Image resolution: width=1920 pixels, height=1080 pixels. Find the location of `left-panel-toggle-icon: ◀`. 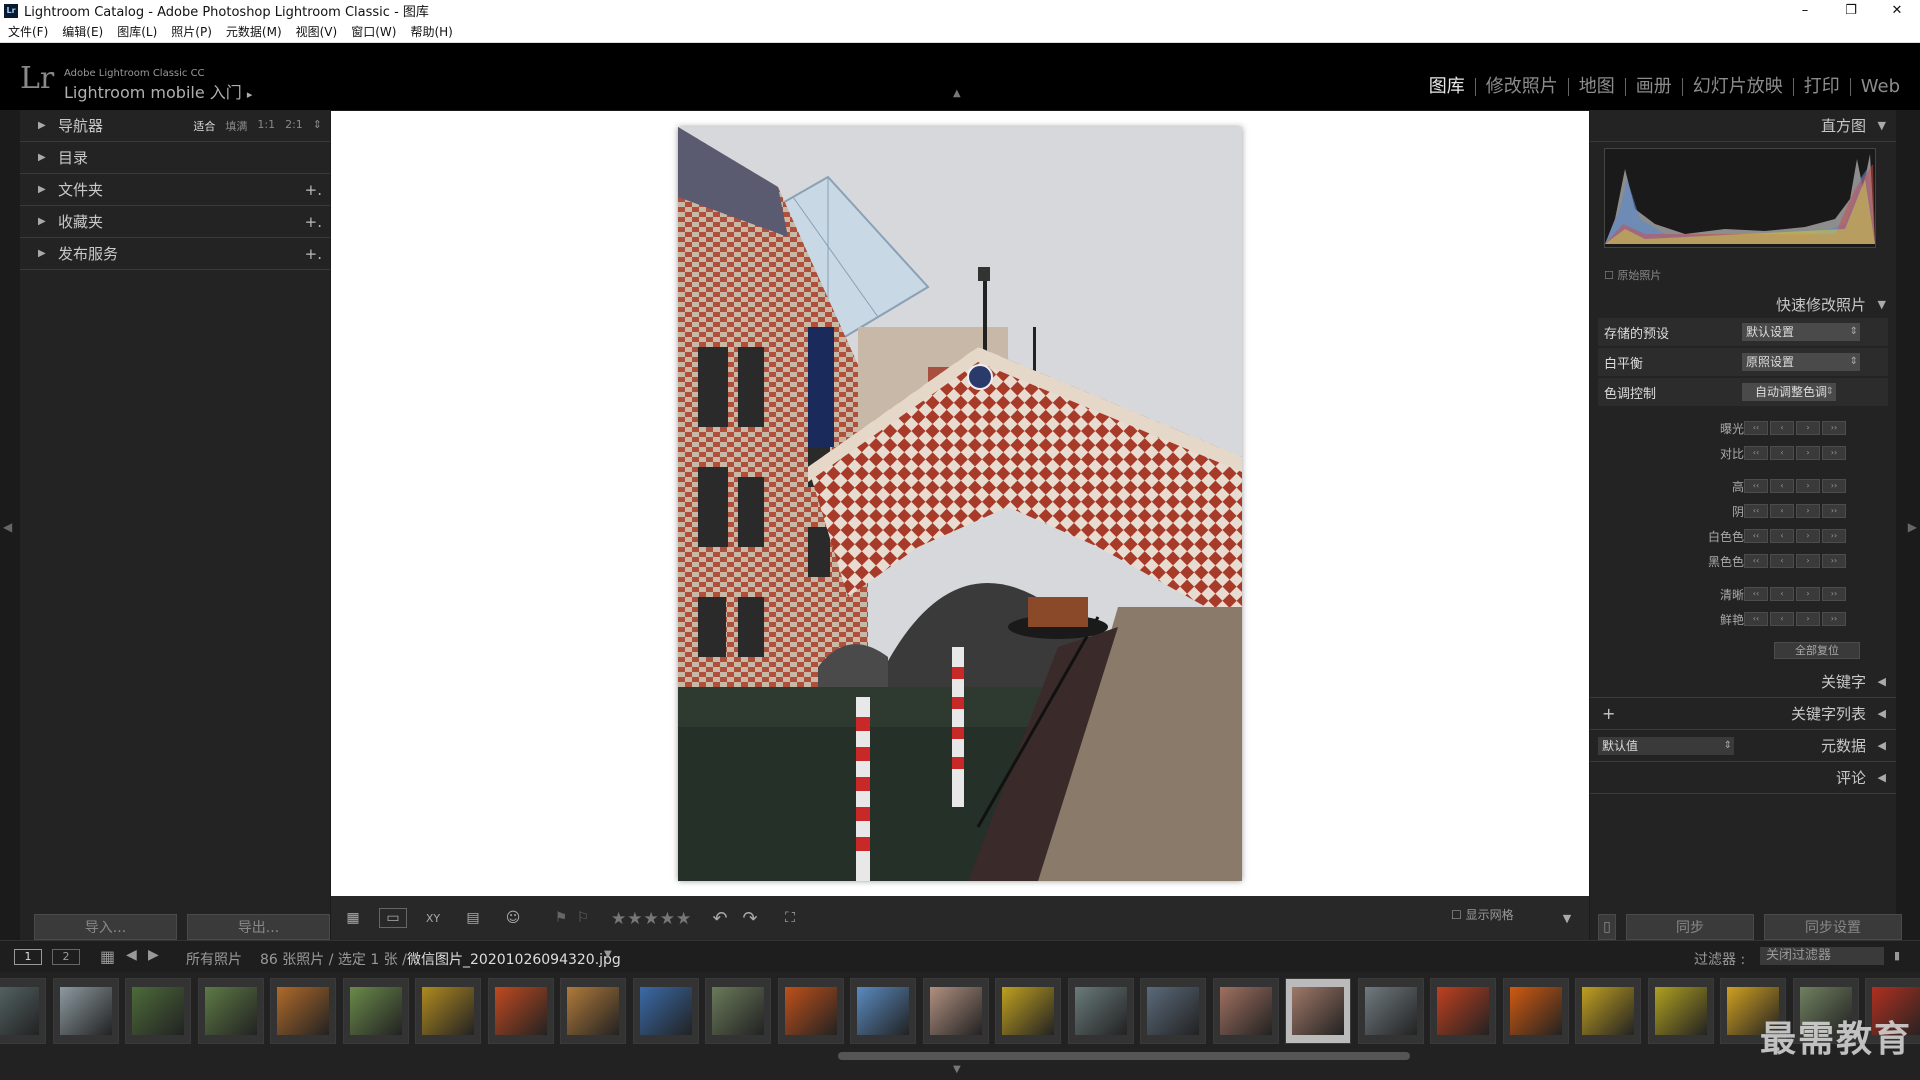

left-panel-toggle-icon: ◀ is located at coordinates (7, 527).